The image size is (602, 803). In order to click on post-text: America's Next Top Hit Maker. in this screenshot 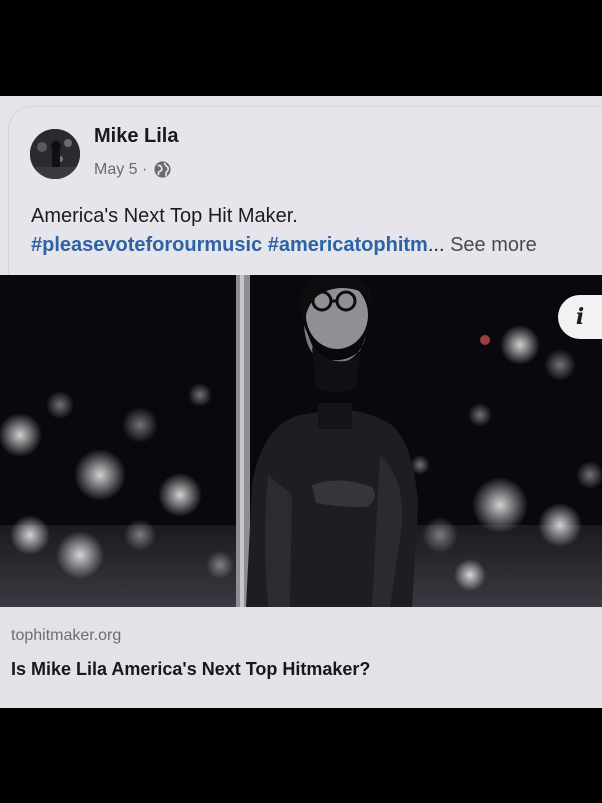, I will do `click(164, 216)`.